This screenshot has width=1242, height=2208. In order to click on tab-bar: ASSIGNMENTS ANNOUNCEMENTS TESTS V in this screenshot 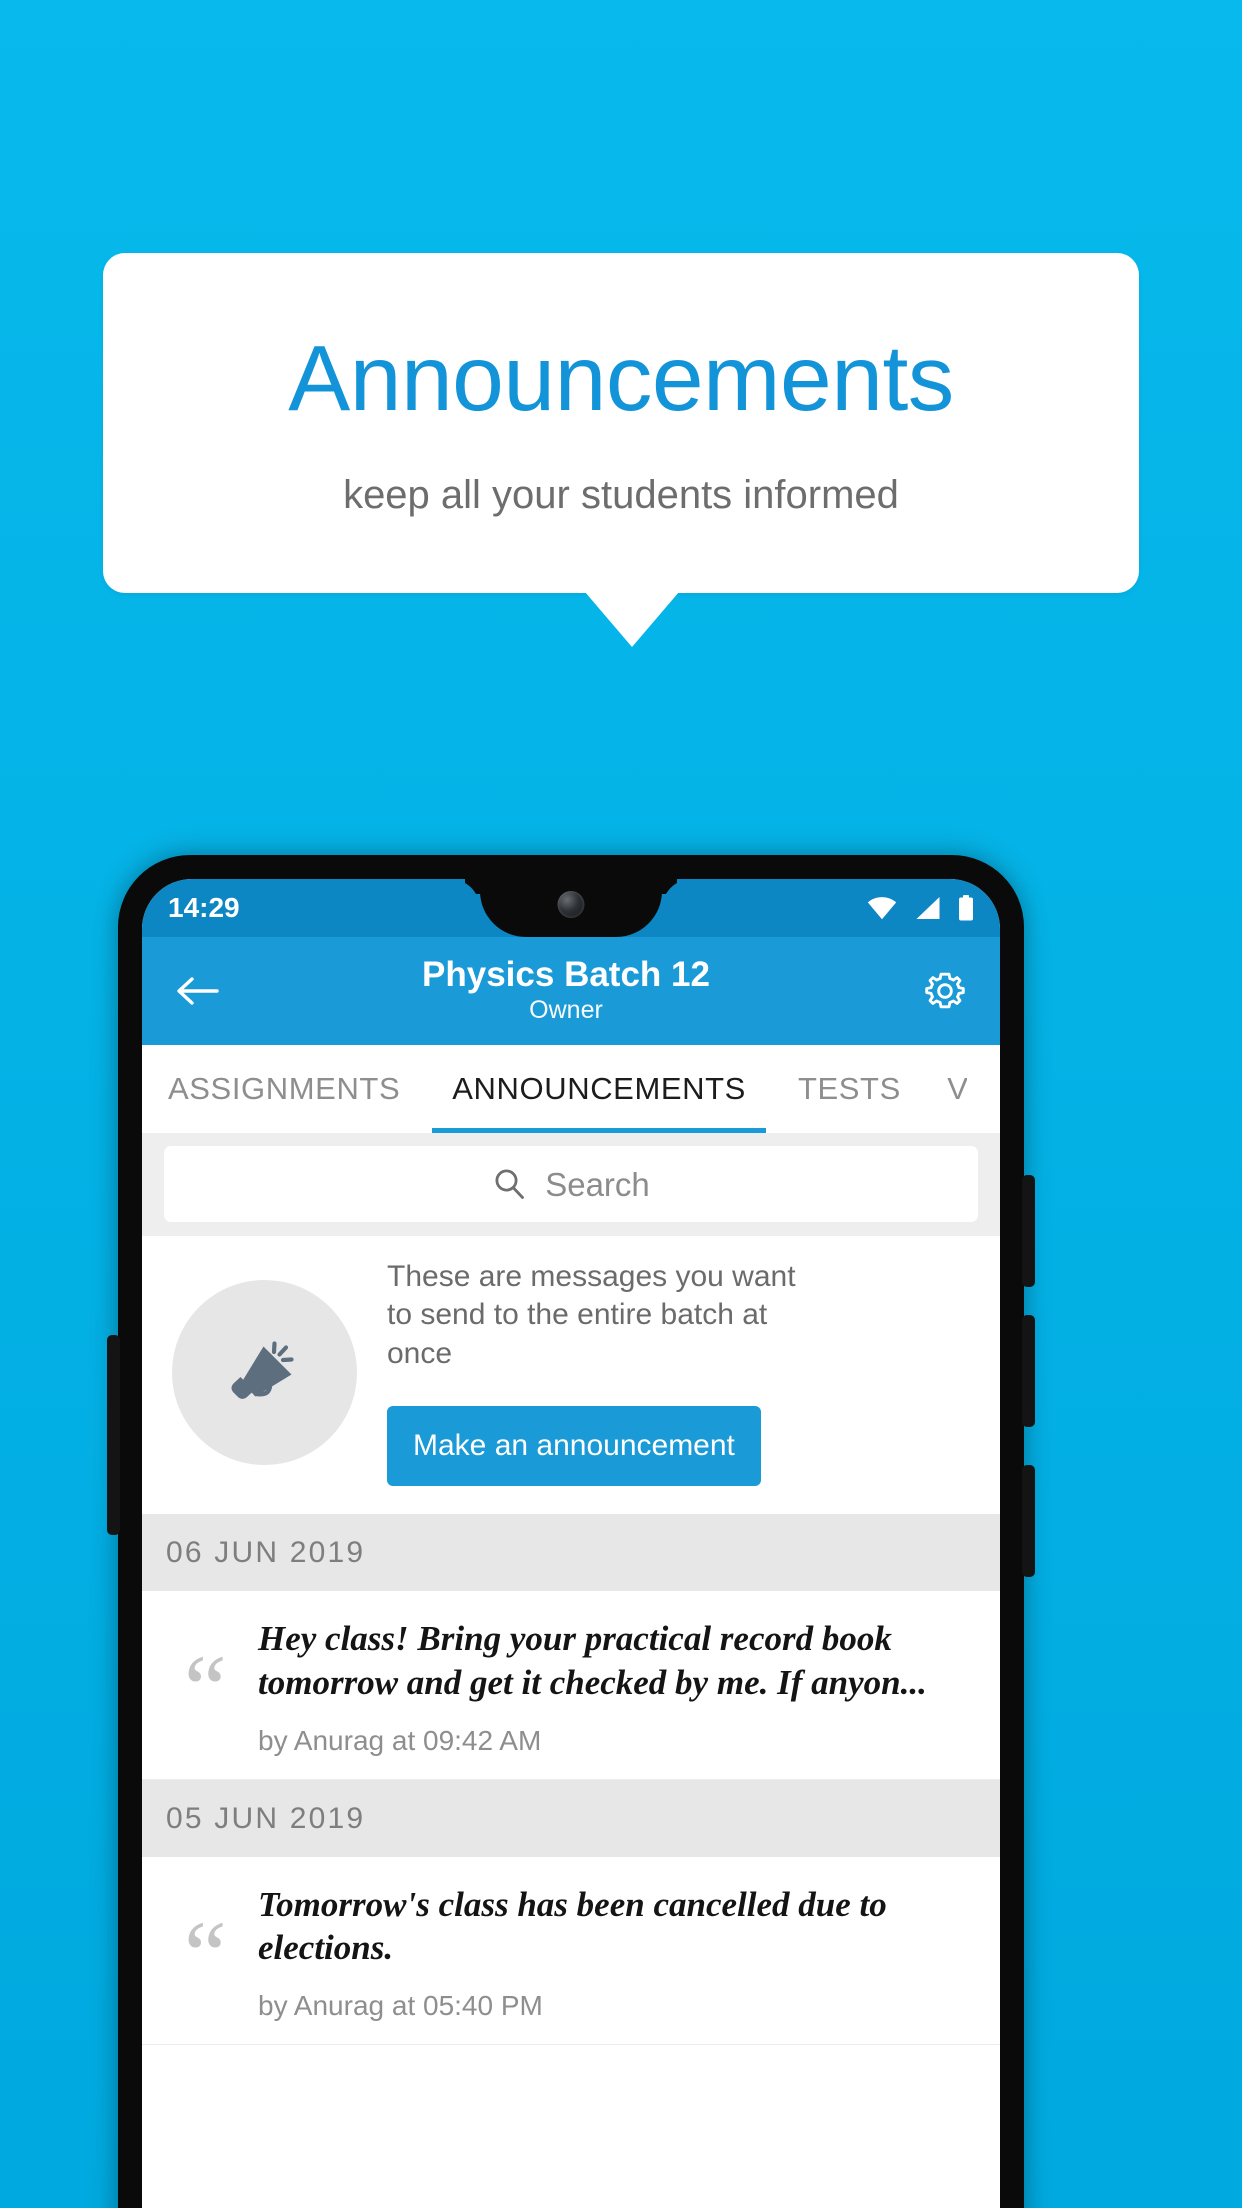, I will do `click(571, 1089)`.